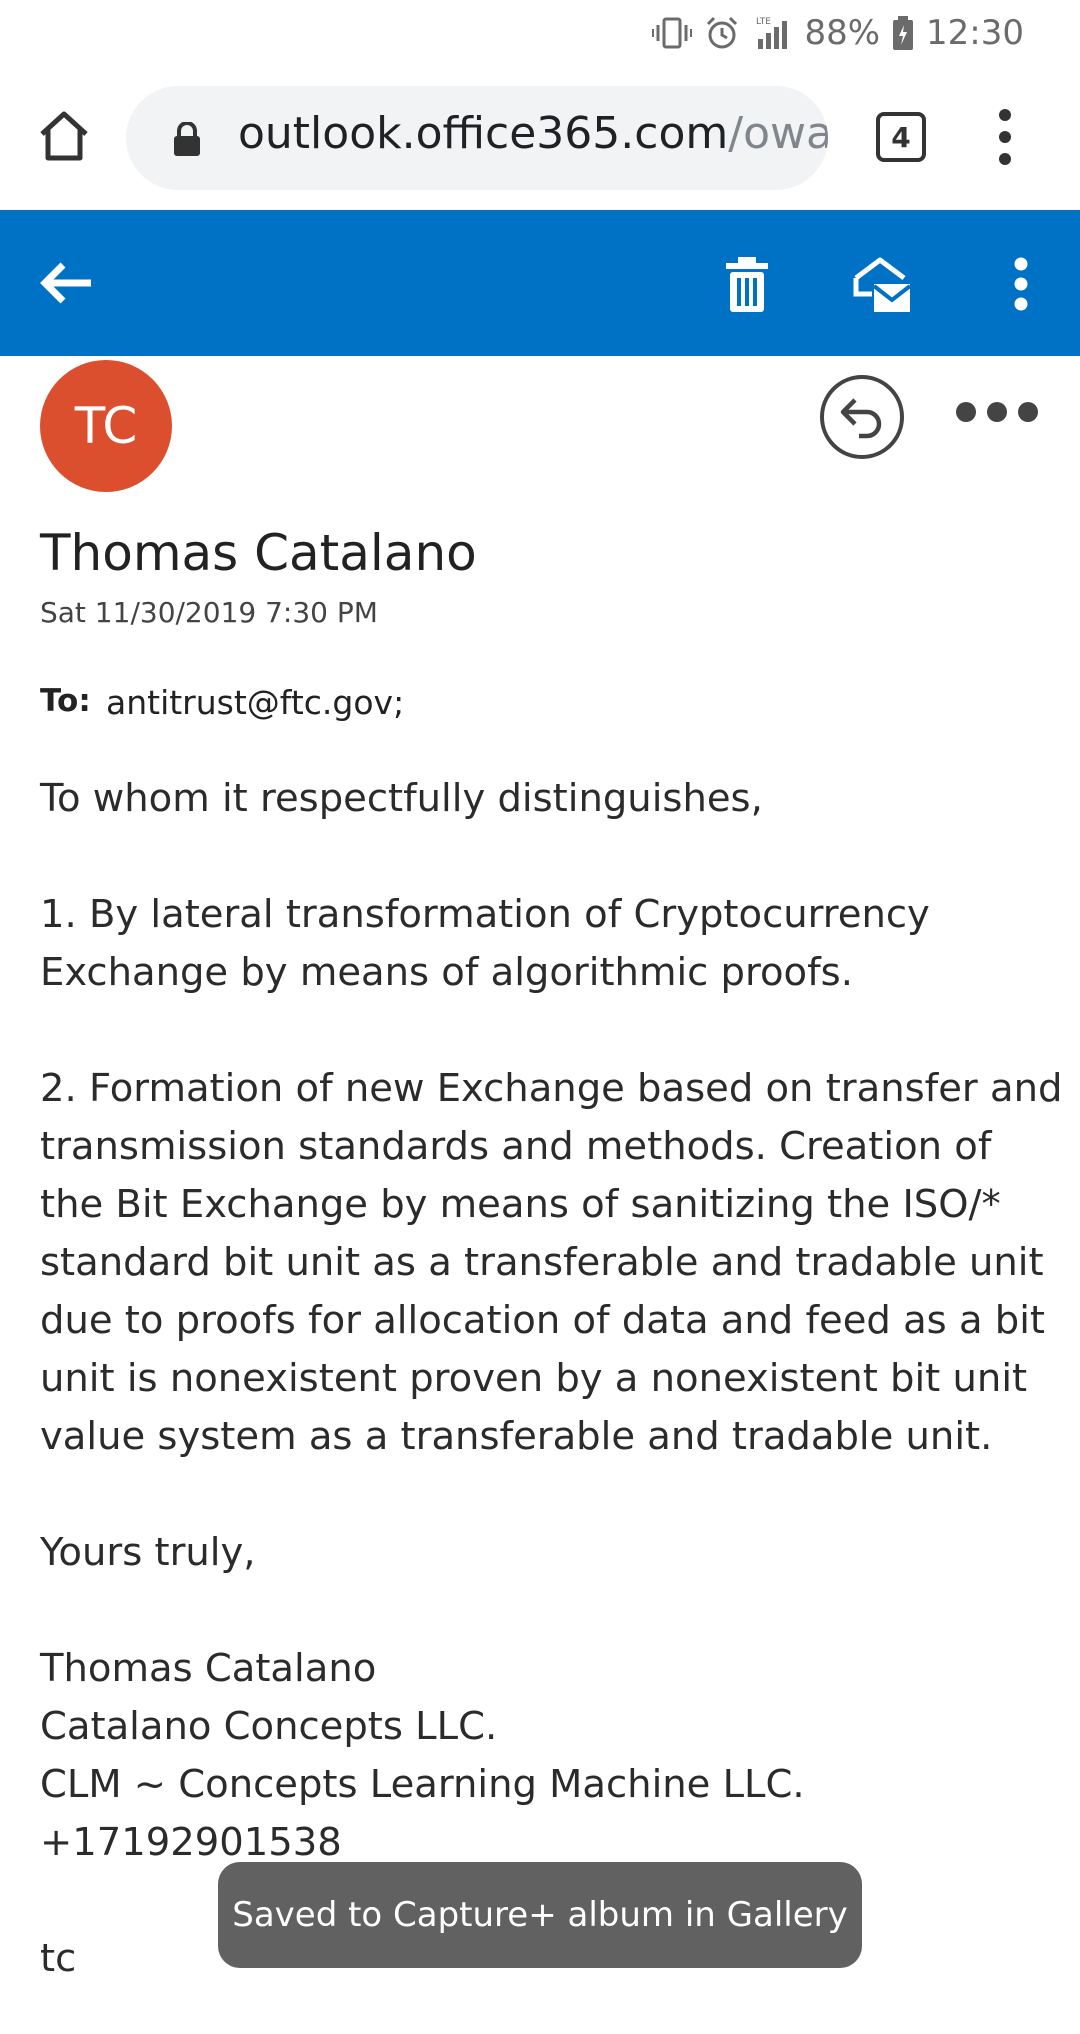  I want to click on status-bar: LTE 88% 12:30, so click(540, 33).